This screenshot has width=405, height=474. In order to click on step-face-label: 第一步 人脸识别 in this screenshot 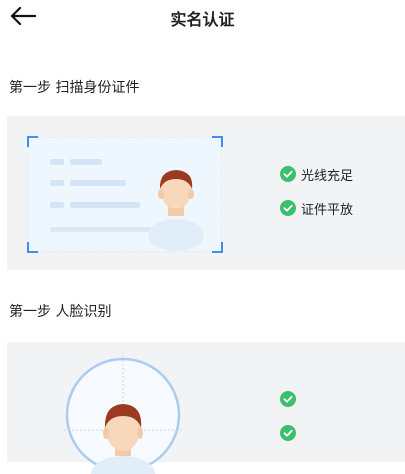, I will do `click(60, 312)`.